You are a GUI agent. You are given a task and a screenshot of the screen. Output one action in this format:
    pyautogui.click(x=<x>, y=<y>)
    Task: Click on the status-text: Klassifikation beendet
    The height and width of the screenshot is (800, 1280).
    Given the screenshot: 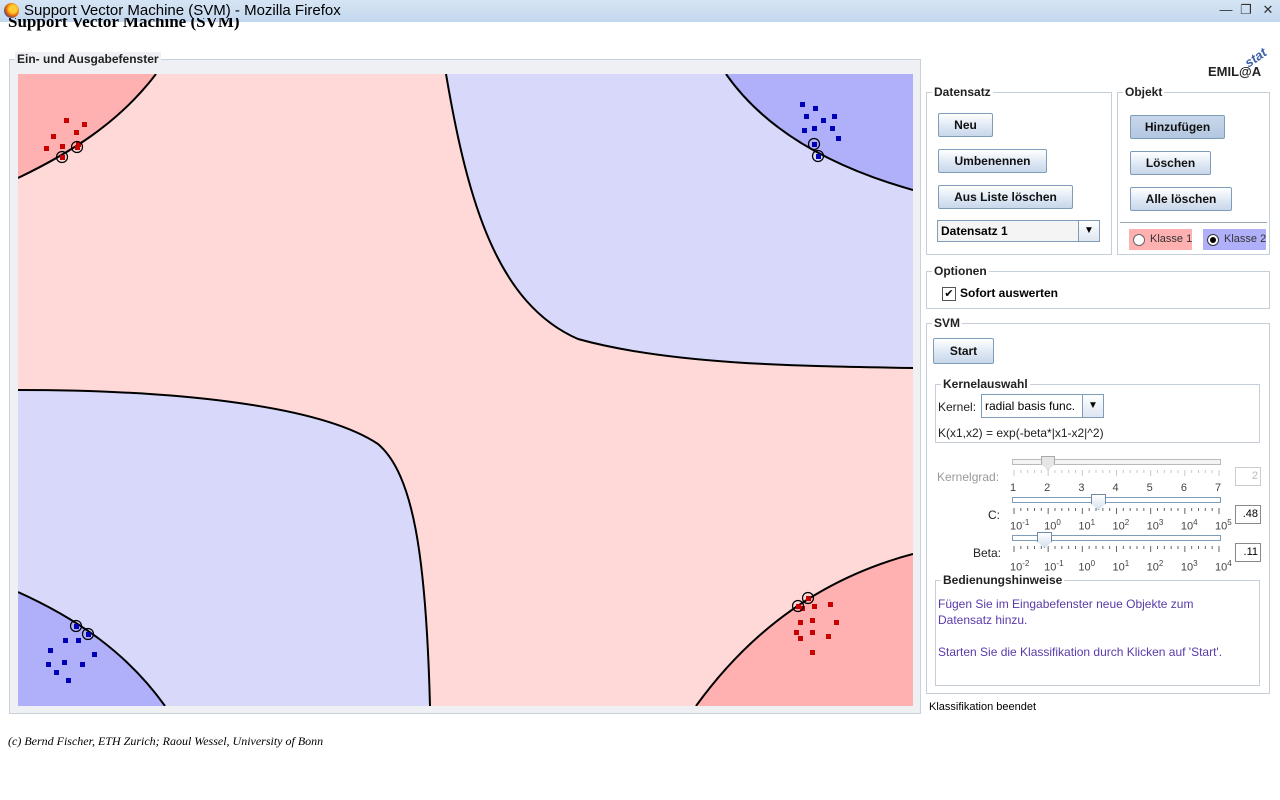 What is the action you would take?
    pyautogui.click(x=983, y=707)
    